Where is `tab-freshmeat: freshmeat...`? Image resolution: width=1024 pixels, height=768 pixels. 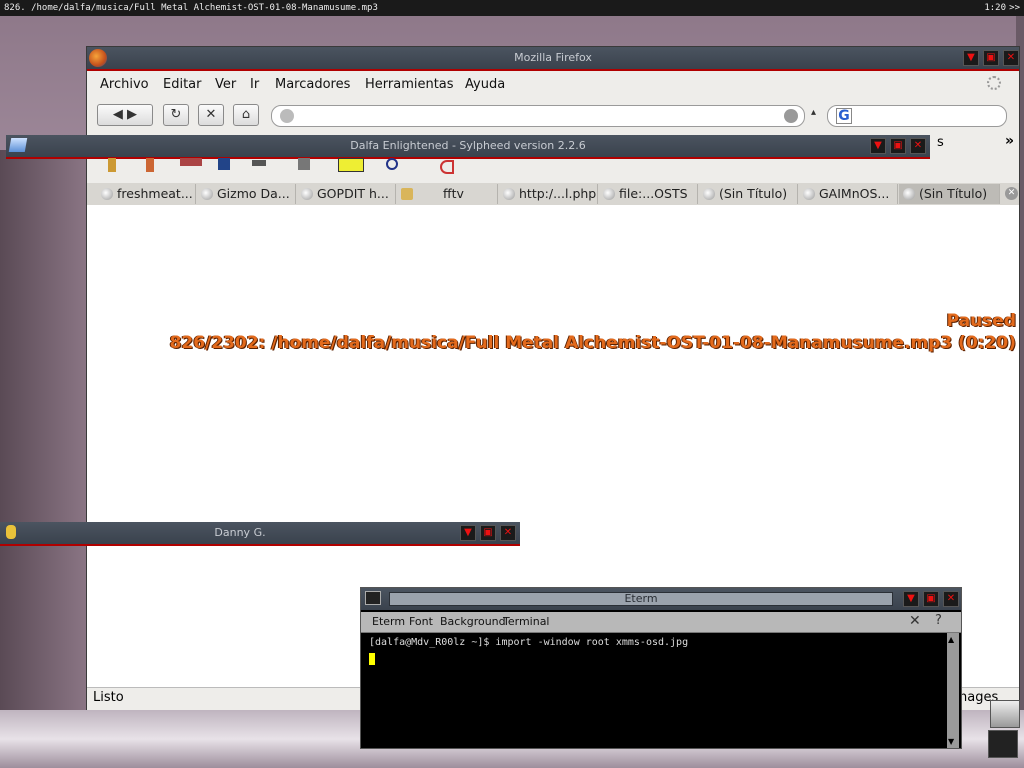 tab-freshmeat: freshmeat... is located at coordinates (146, 194).